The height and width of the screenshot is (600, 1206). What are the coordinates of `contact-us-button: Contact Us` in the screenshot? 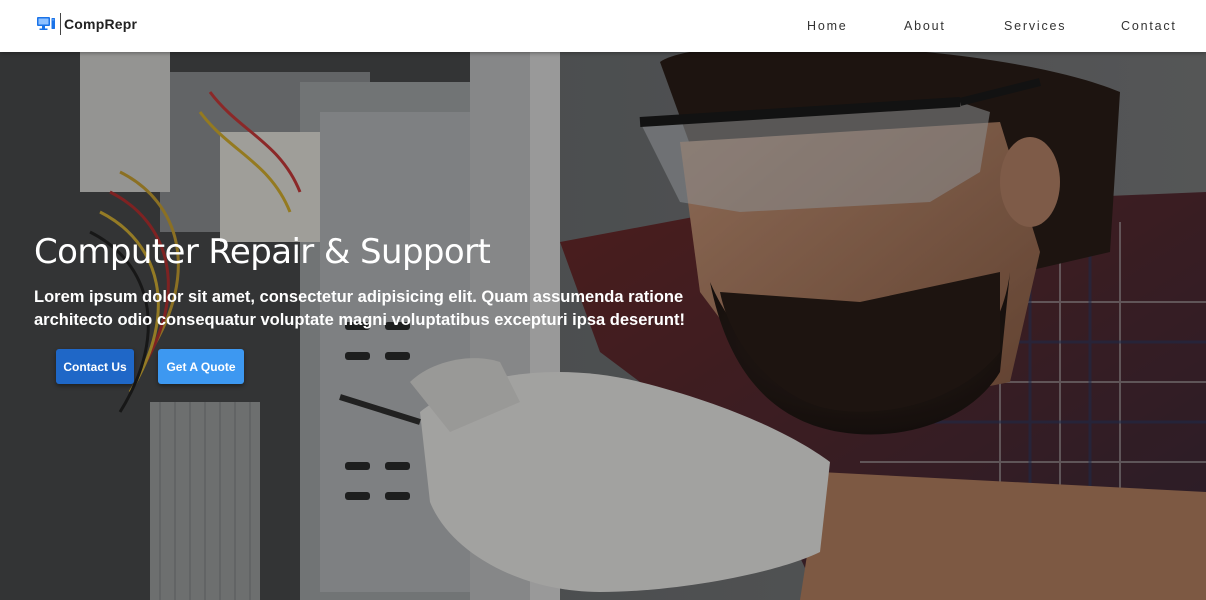 It's located at (95, 366).